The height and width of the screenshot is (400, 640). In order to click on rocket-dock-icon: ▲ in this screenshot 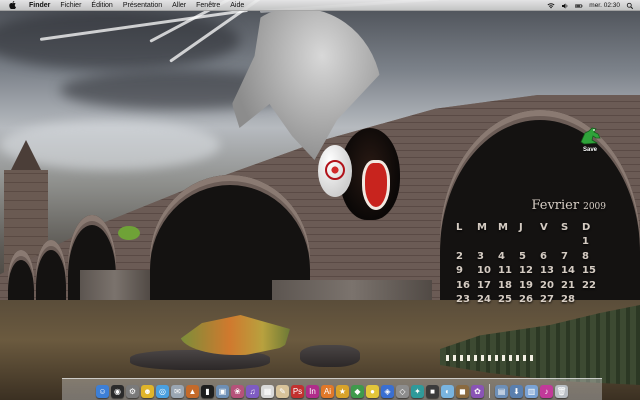, I will do `click(192, 391)`.